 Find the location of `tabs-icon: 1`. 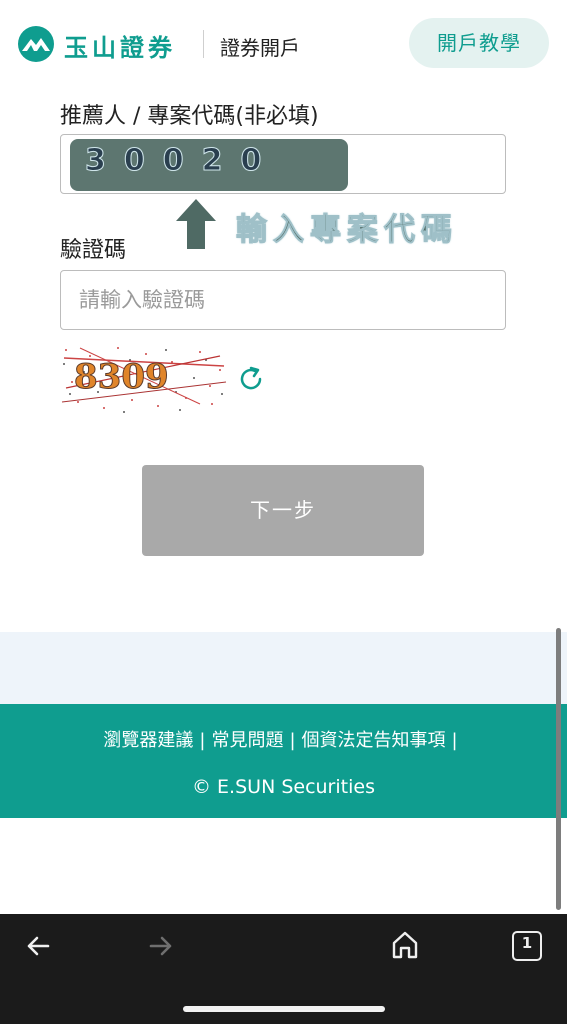

tabs-icon: 1 is located at coordinates (527, 946).